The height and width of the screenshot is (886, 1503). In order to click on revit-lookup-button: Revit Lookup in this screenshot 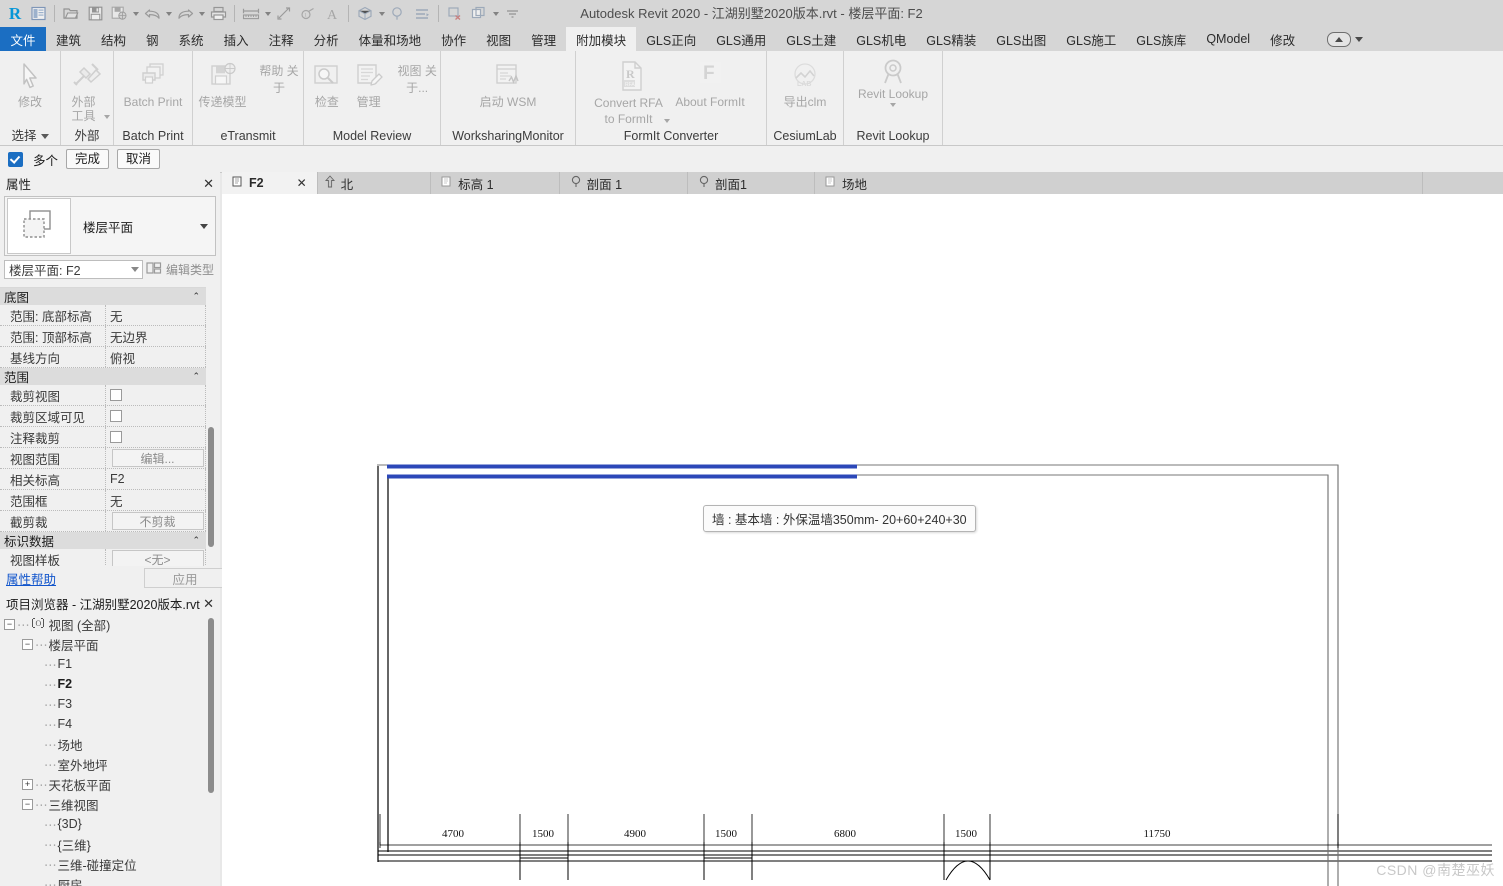, I will do `click(893, 81)`.